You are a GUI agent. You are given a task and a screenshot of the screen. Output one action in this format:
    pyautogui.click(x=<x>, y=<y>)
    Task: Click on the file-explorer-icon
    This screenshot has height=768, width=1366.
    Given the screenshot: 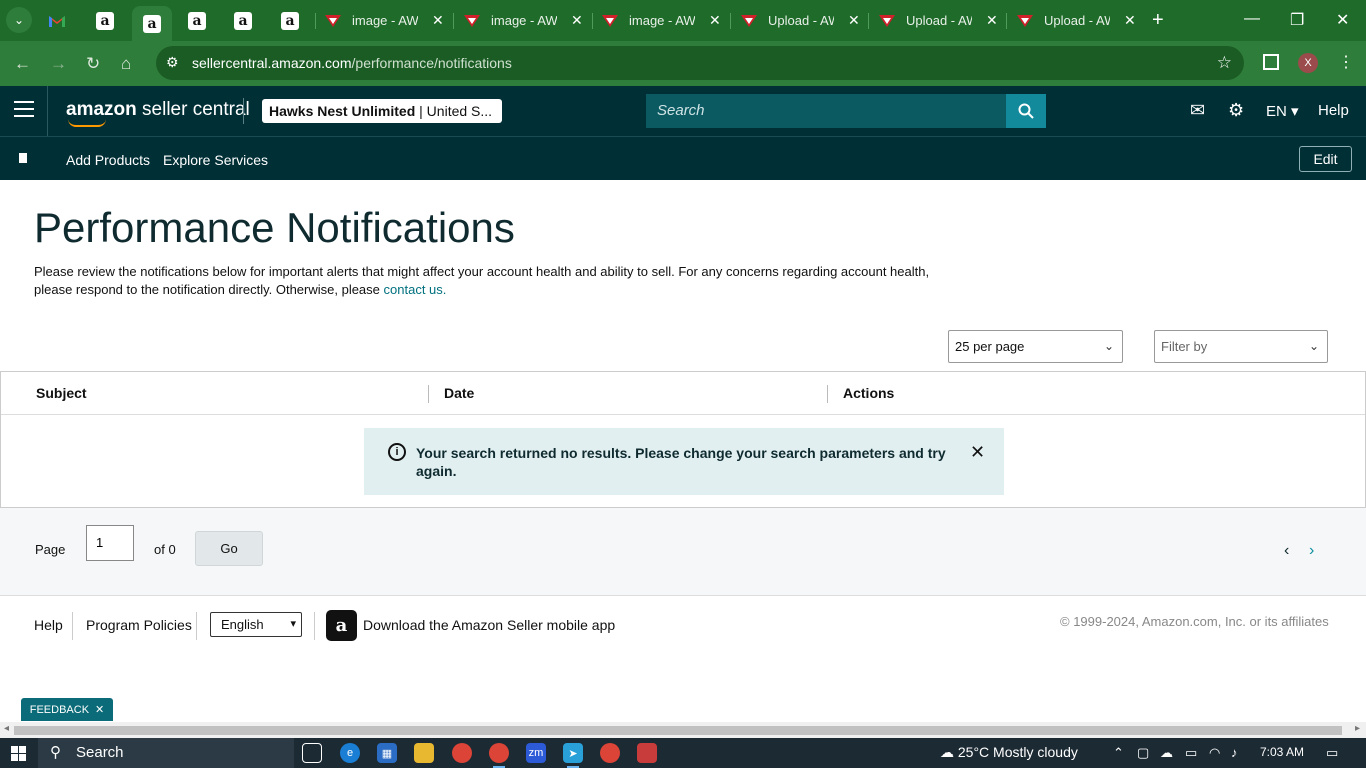 What is the action you would take?
    pyautogui.click(x=424, y=753)
    